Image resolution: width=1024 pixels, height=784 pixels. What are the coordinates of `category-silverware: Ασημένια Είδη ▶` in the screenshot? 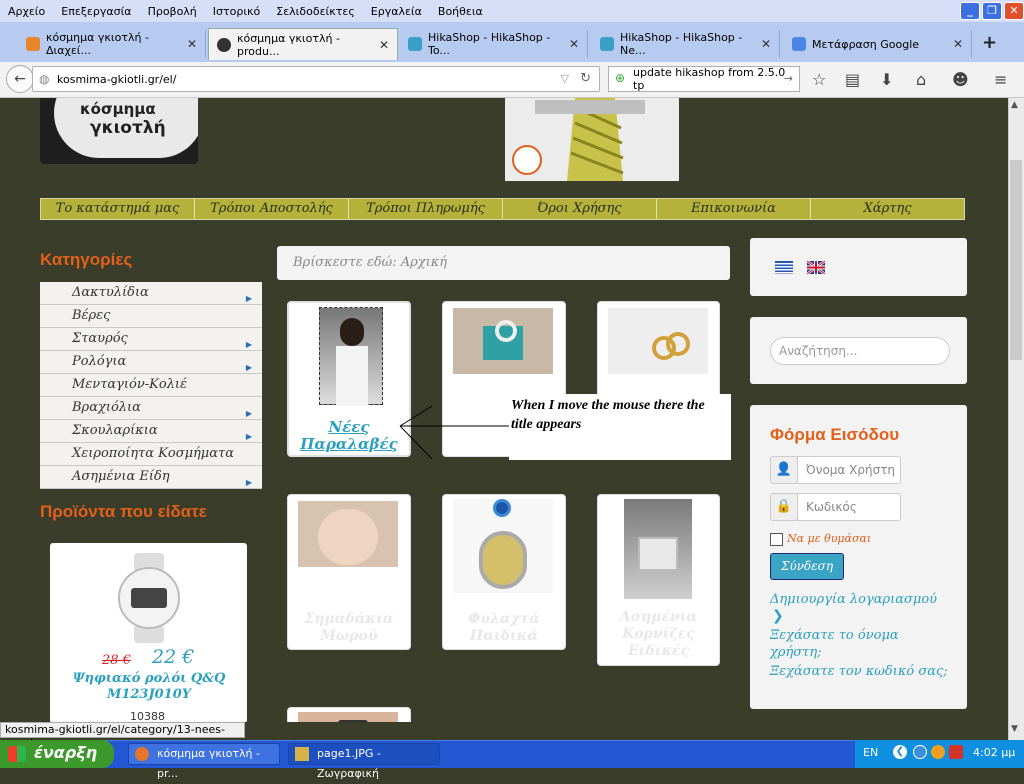 It's located at (151, 477).